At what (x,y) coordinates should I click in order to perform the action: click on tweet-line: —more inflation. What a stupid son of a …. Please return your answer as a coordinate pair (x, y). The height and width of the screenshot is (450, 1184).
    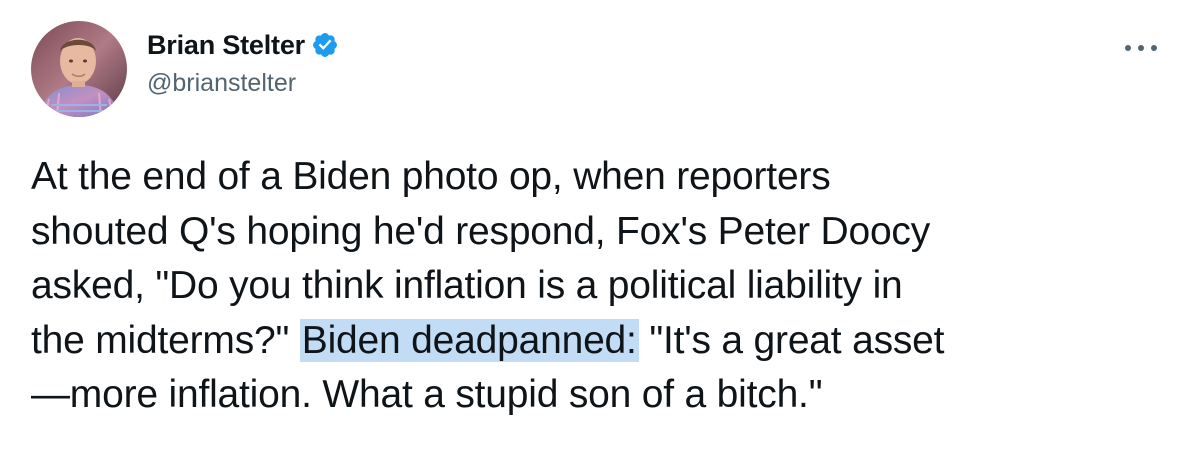
    Looking at the image, I should click on (427, 394).